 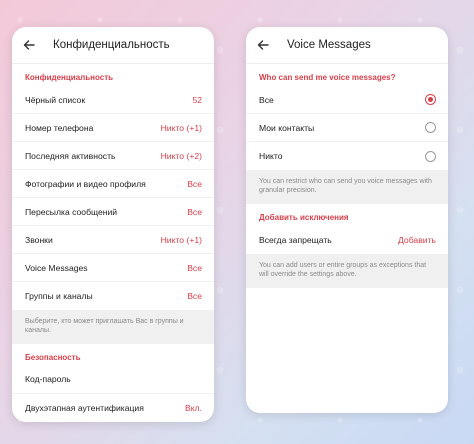 What do you see at coordinates (347, 240) in the screenshot?
I see `exception-row-never-allow: Всегда запрещать Добавить` at bounding box center [347, 240].